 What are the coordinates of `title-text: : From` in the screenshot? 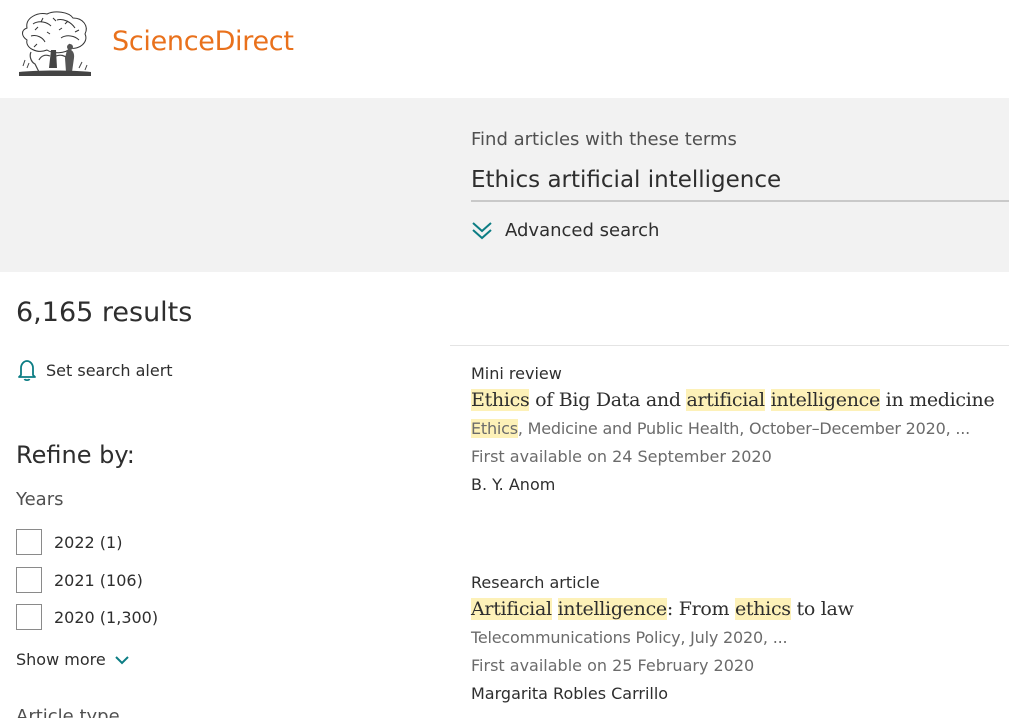 It's located at (700, 609).